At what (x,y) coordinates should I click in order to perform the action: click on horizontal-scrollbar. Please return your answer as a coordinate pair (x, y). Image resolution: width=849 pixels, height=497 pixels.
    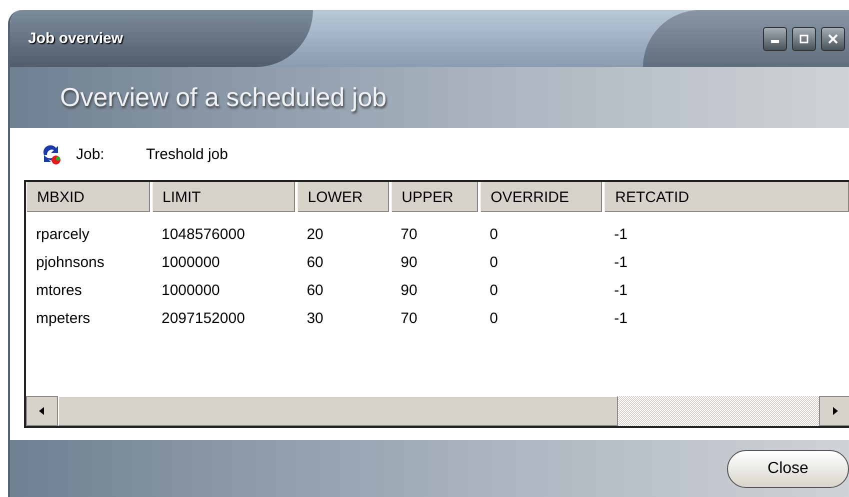
    Looking at the image, I should click on (437, 411).